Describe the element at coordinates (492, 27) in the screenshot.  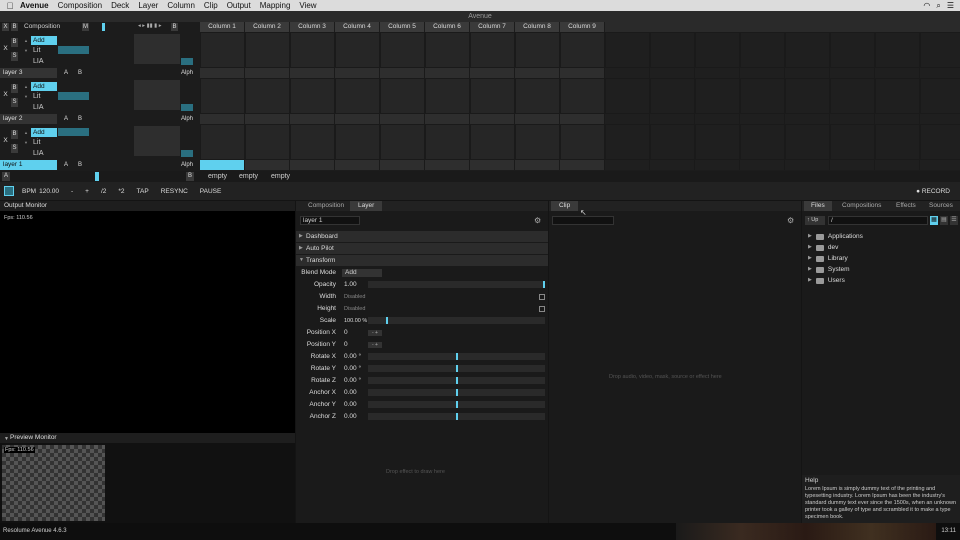
I see `column-header-7: Column 7` at that location.